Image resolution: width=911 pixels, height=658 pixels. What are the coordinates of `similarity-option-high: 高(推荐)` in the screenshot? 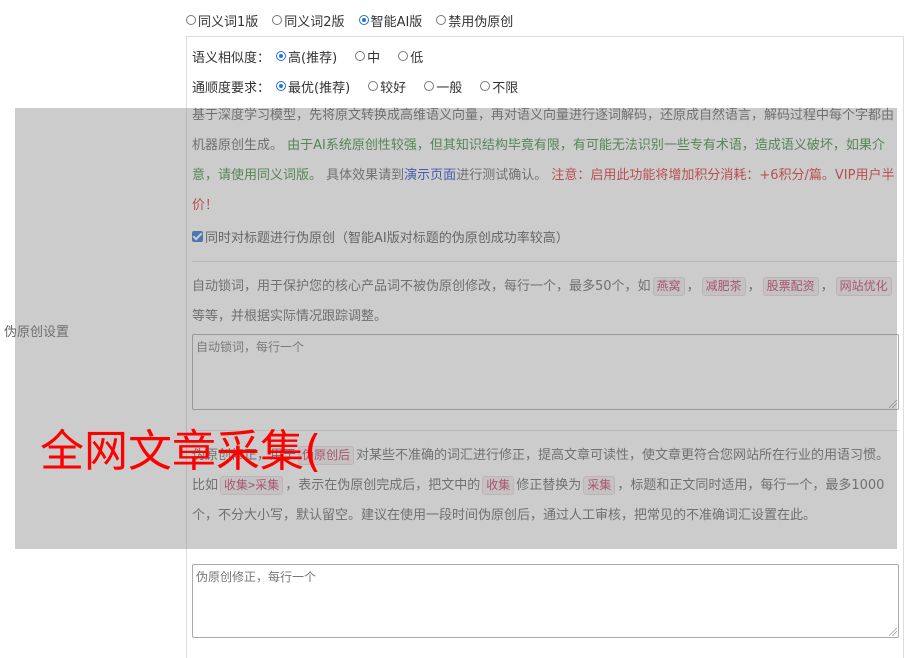 It's located at (306, 56).